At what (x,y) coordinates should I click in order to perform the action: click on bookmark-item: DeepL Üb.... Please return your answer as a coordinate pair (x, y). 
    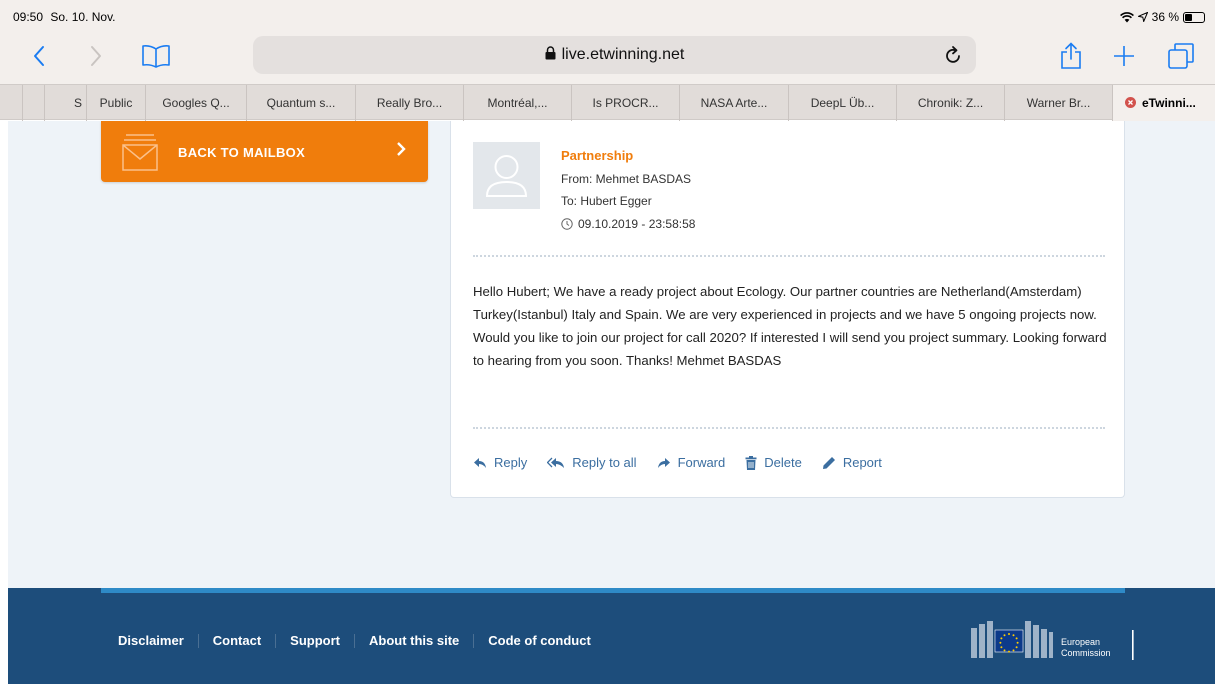
    Looking at the image, I should click on (842, 103).